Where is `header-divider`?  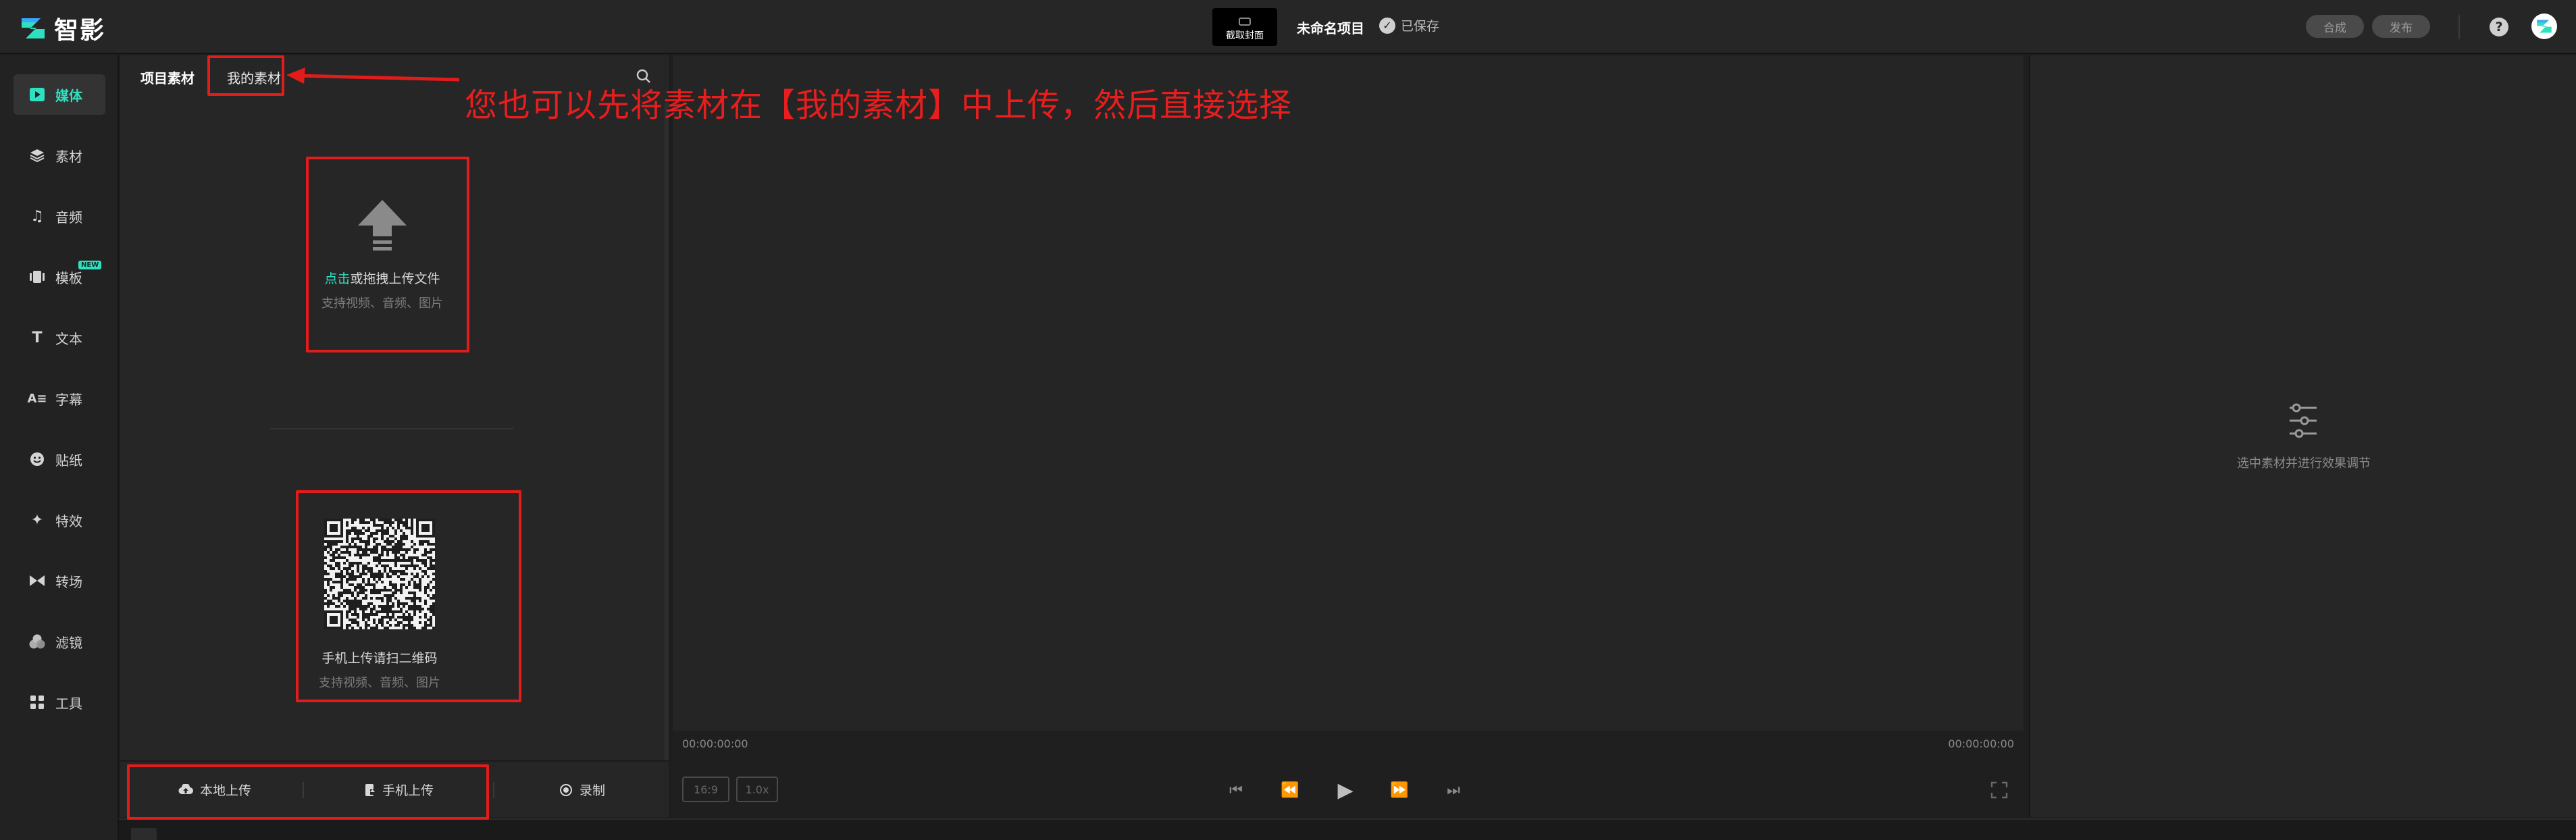 header-divider is located at coordinates (2459, 27).